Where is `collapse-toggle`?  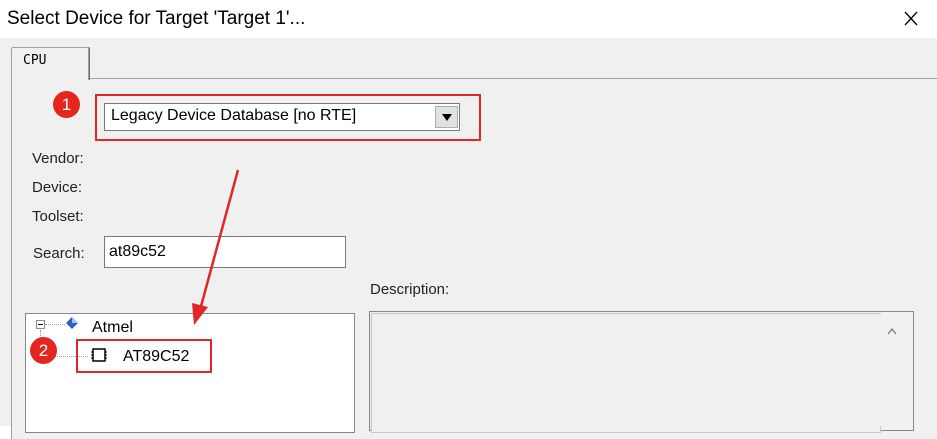
collapse-toggle is located at coordinates (40, 324).